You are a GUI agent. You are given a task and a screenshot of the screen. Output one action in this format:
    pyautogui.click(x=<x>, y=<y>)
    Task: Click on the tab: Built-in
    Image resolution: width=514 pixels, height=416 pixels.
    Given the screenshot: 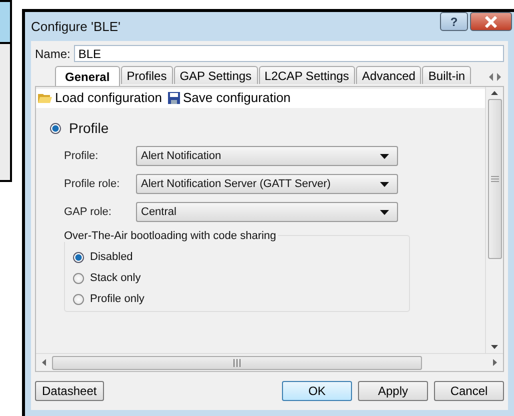 What is the action you would take?
    pyautogui.click(x=447, y=75)
    